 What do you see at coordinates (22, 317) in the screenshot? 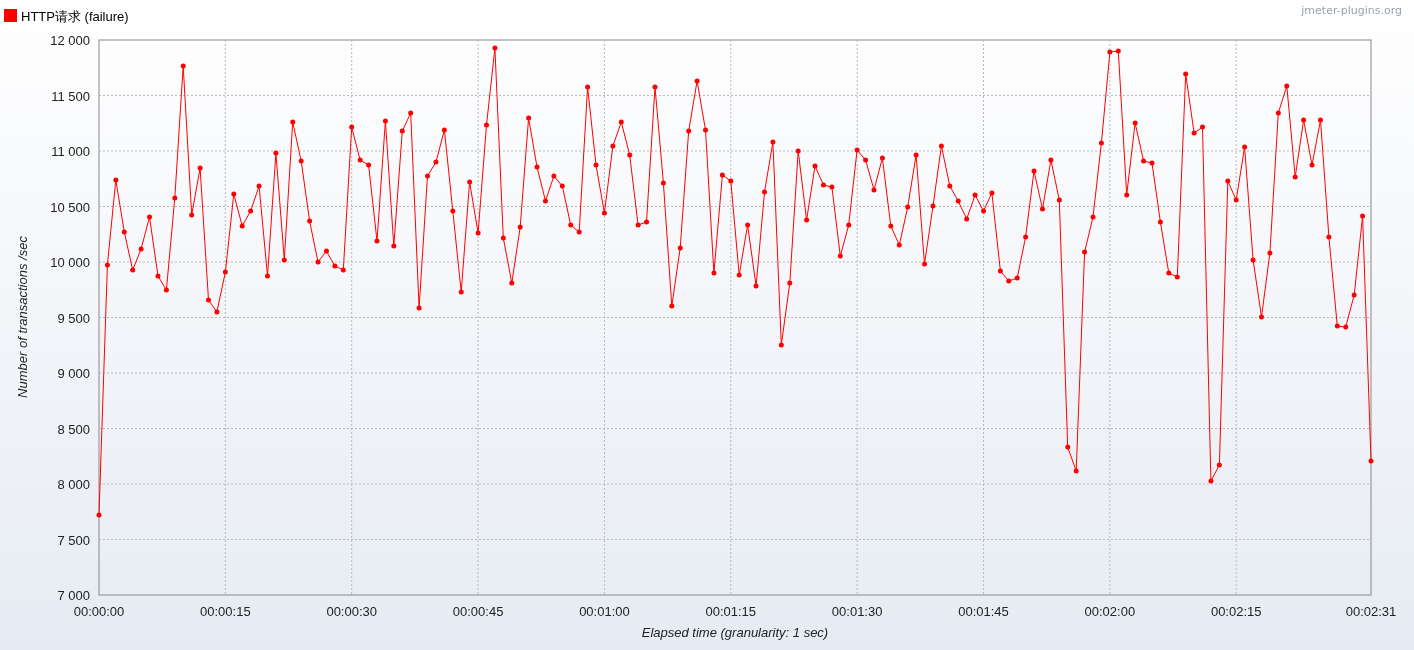
I see `y-axis-title: Number of transactions /sec` at bounding box center [22, 317].